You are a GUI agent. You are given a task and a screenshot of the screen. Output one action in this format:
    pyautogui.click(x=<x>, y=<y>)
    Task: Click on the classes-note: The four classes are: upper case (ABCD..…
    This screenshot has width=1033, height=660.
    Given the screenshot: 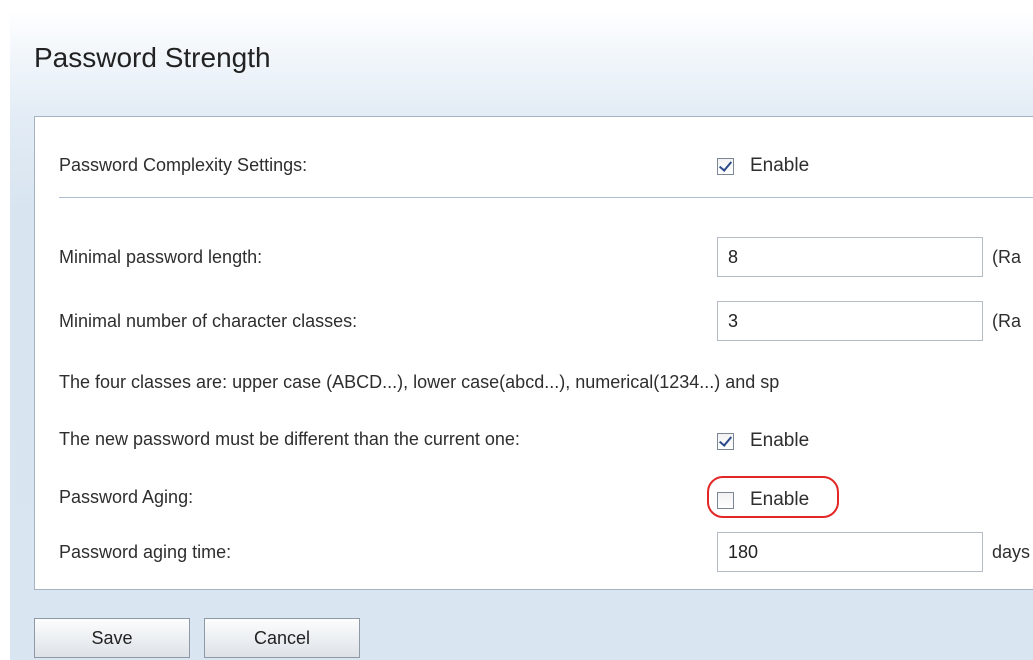 What is the action you would take?
    pyautogui.click(x=419, y=382)
    